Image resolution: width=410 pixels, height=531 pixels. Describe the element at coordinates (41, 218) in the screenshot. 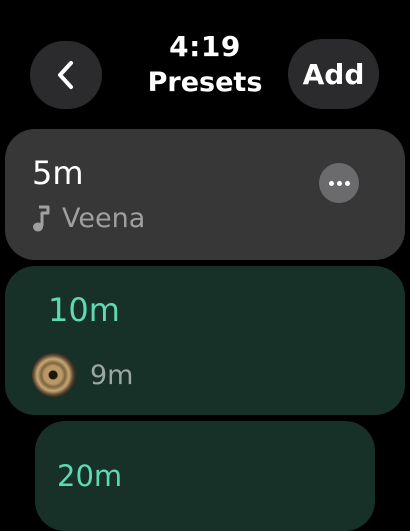

I see `music-note-icon` at that location.